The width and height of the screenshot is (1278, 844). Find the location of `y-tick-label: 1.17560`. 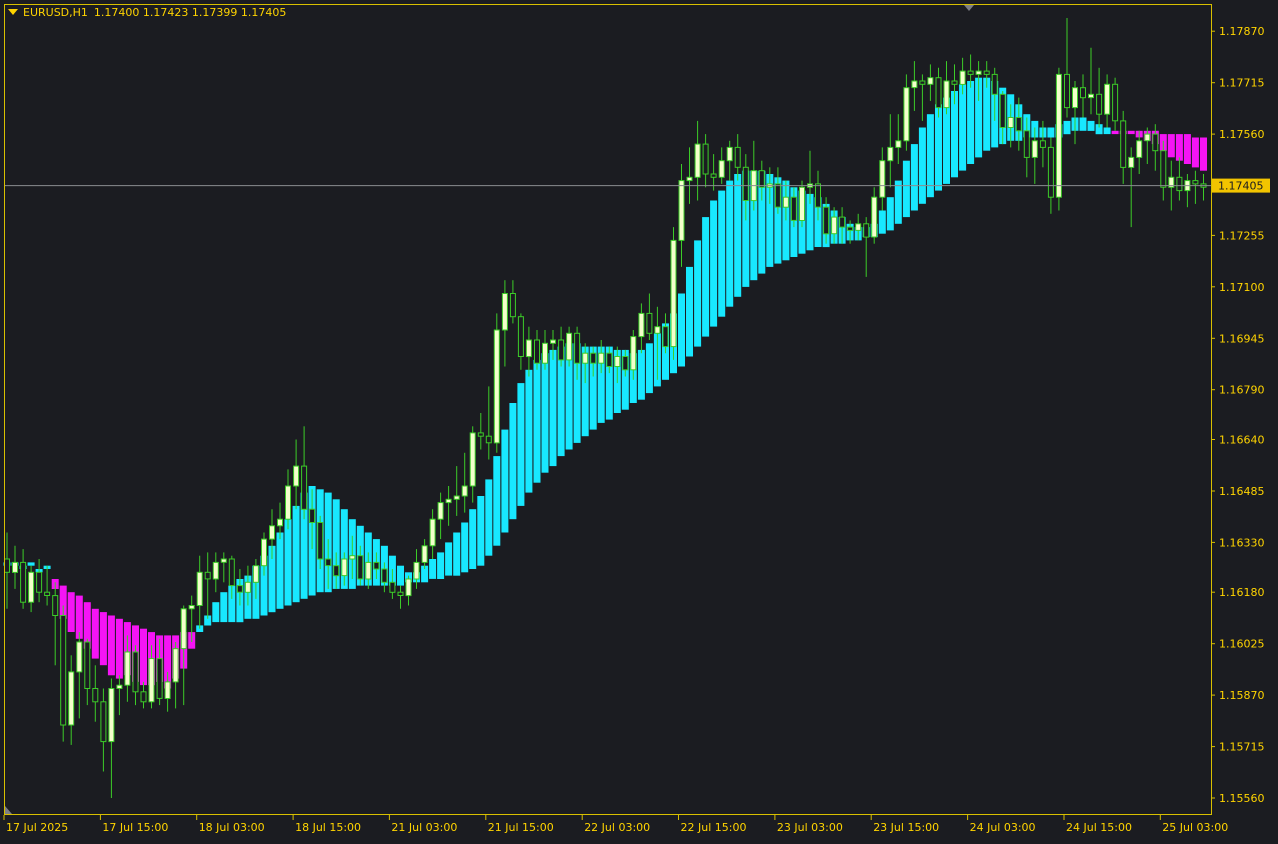

y-tick-label: 1.17560 is located at coordinates (1242, 134).